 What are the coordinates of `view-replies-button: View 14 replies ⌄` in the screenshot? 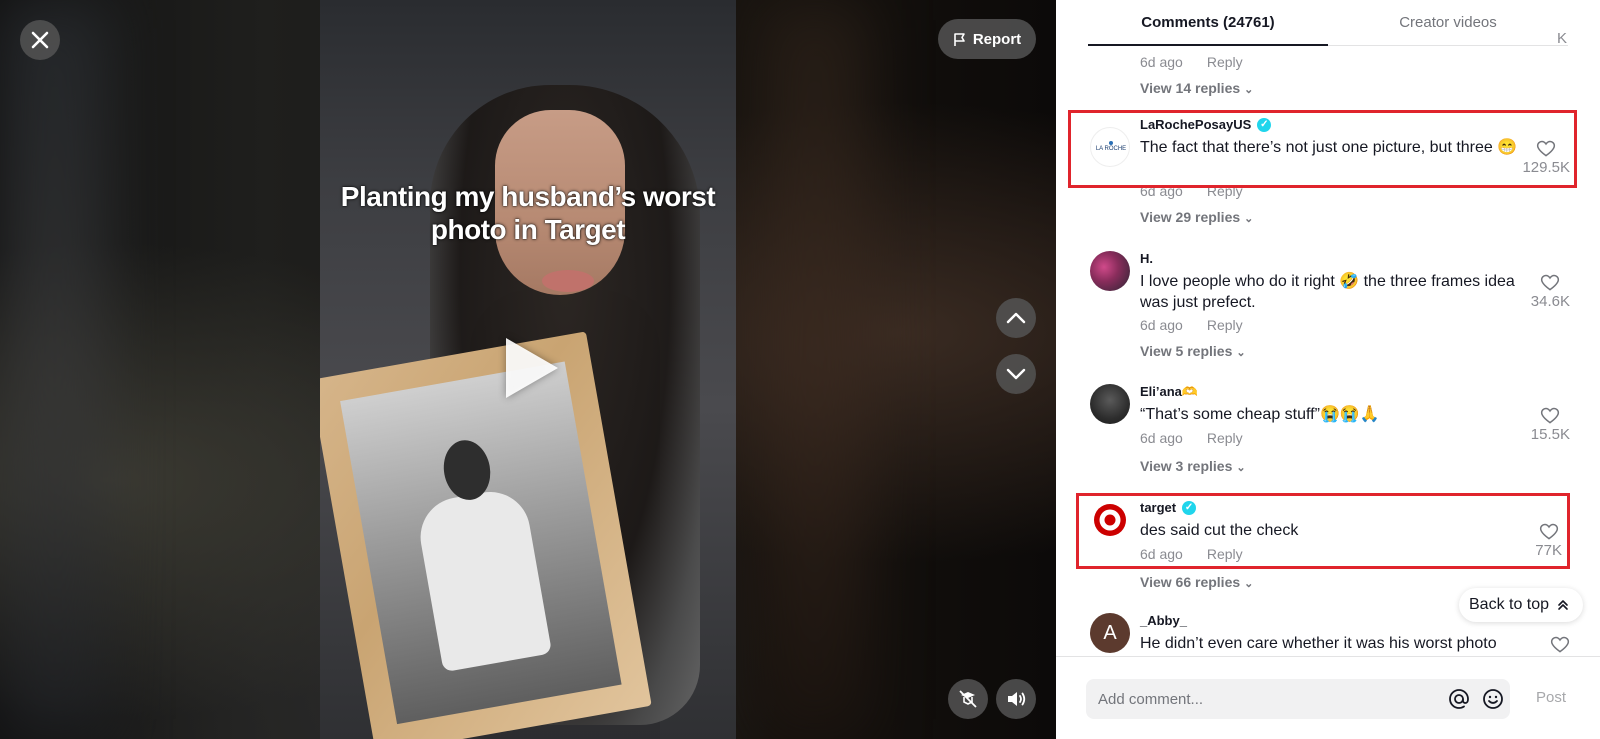 It's located at (1196, 88).